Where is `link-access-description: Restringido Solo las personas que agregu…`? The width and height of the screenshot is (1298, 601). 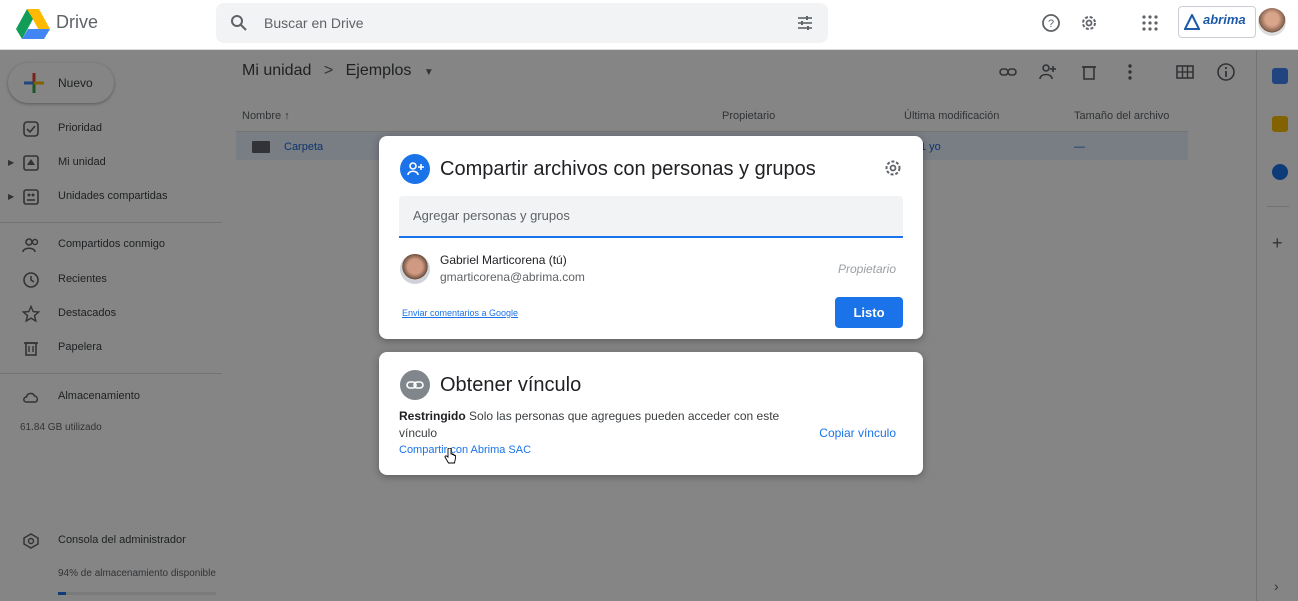
link-access-description: Restringido Solo las personas que agregu… is located at coordinates (599, 425).